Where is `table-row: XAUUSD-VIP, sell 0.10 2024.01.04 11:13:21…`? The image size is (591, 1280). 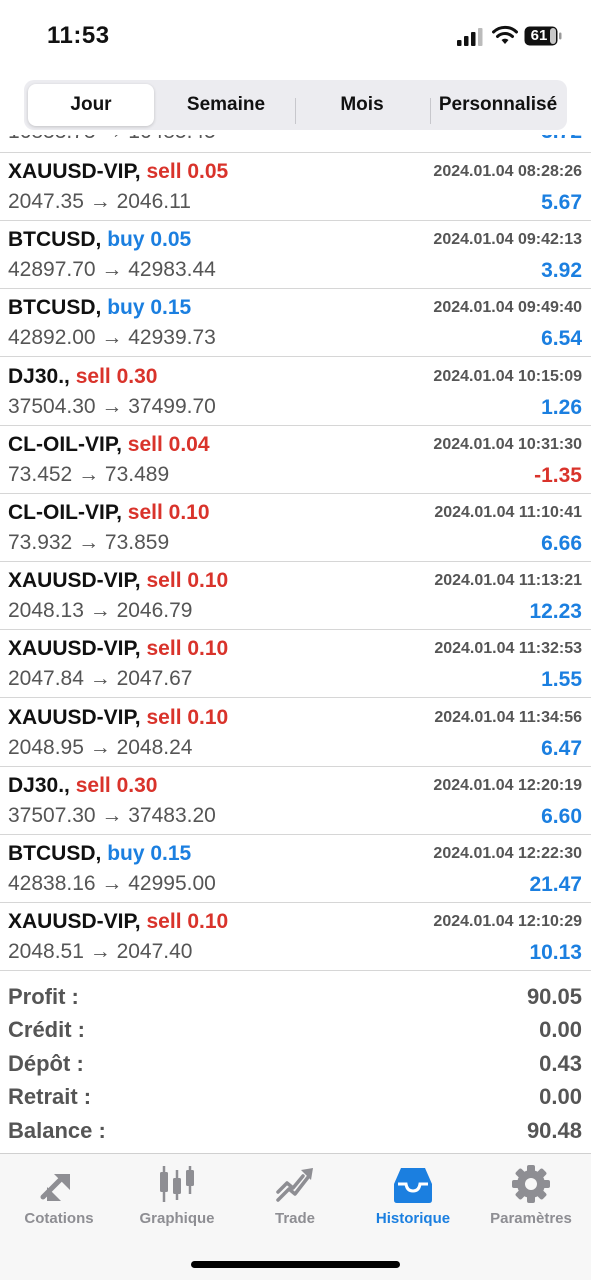
table-row: XAUUSD-VIP, sell 0.10 2024.01.04 11:13:21… is located at coordinates (295, 596).